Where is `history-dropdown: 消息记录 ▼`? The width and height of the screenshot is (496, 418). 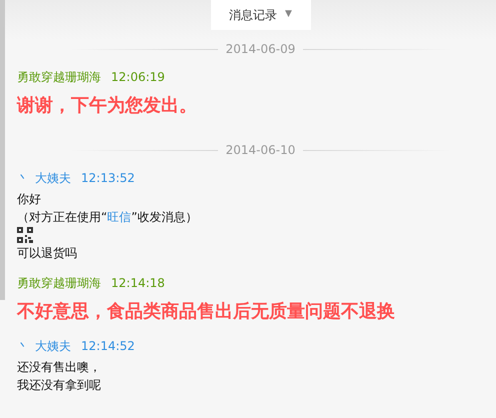
history-dropdown: 消息记录 ▼ is located at coordinates (260, 15).